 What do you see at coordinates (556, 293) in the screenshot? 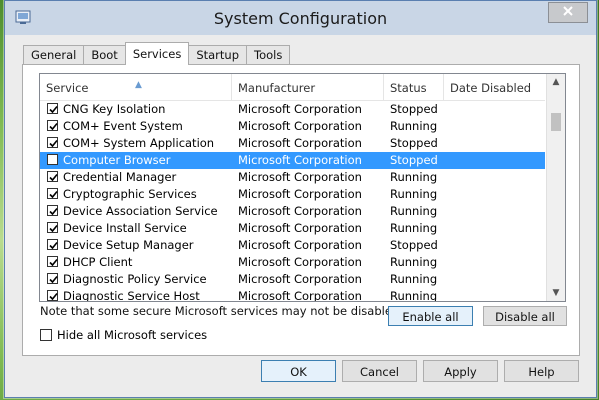
I see `scroll-down-icon: ▼` at bounding box center [556, 293].